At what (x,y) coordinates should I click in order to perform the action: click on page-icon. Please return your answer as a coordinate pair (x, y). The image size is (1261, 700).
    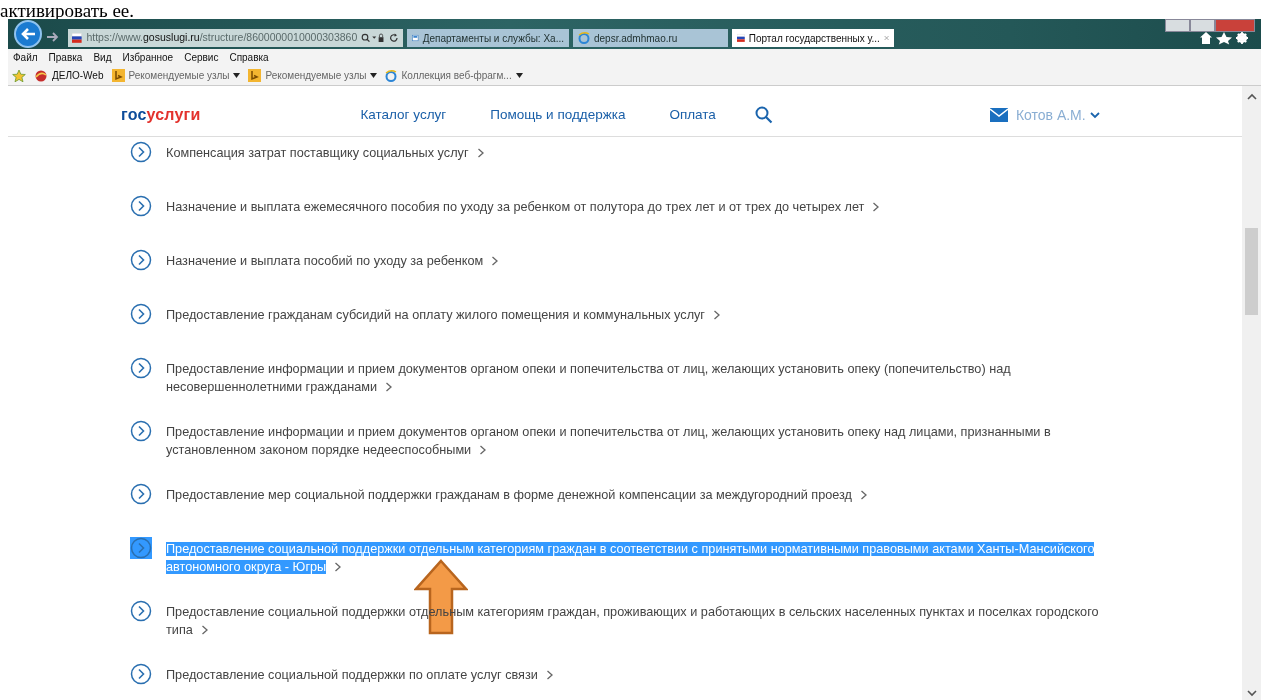
    Looking at the image, I should click on (415, 38).